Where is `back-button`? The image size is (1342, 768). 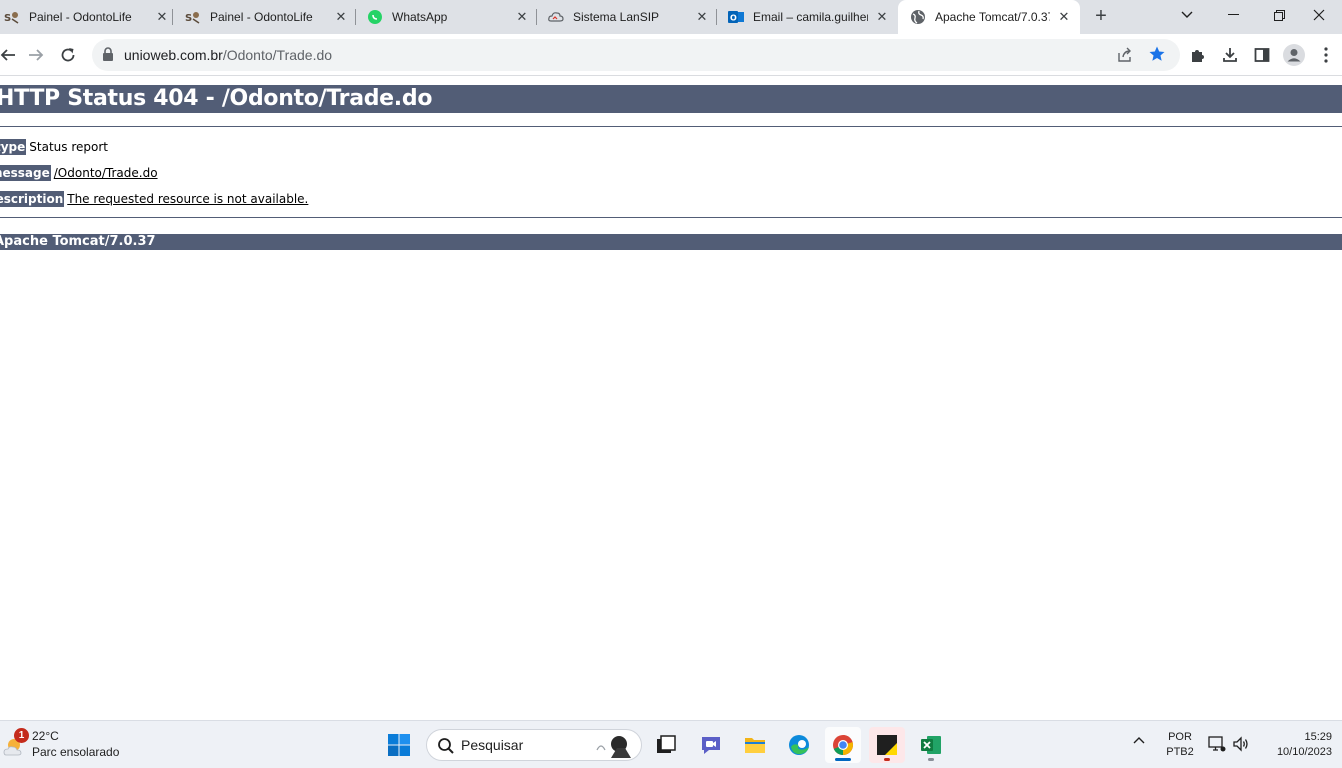 back-button is located at coordinates (10, 55).